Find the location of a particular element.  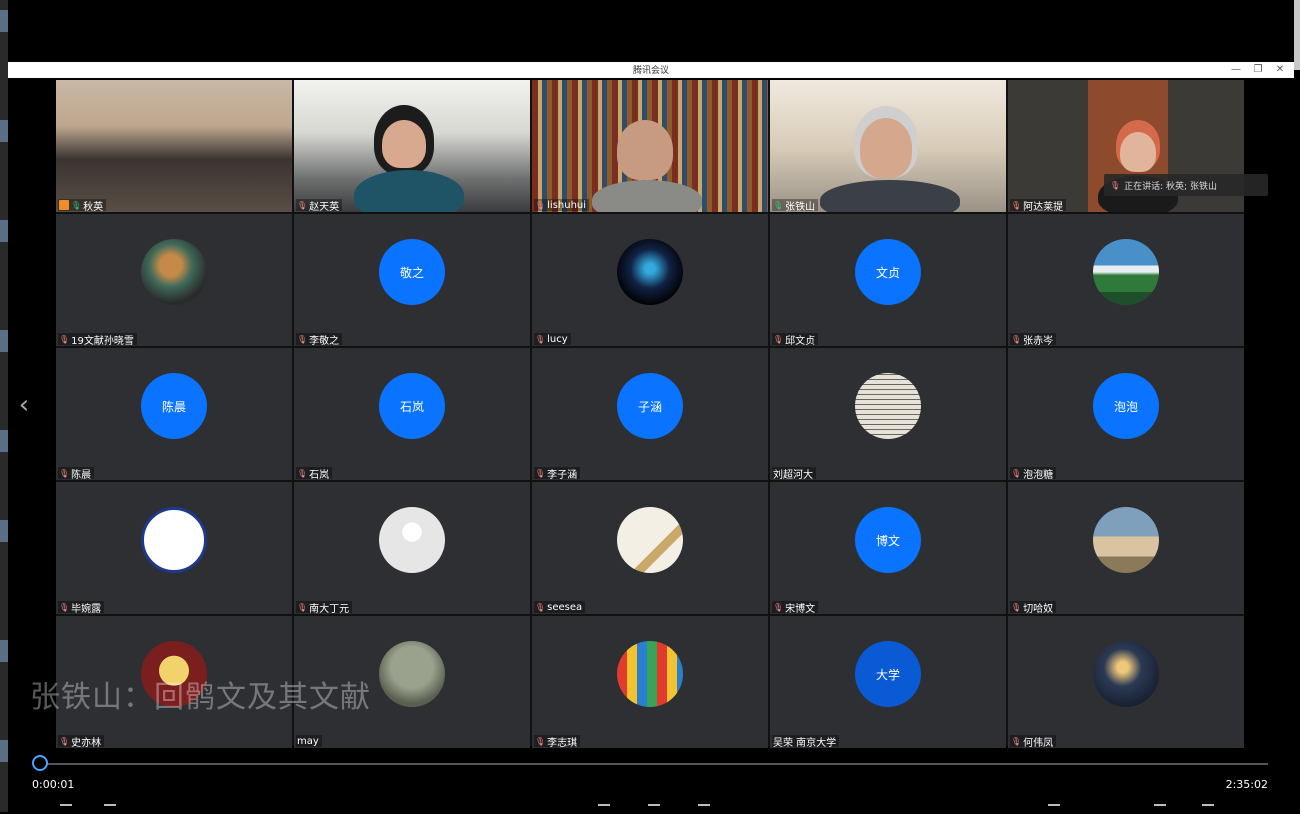

minimize-icon: — is located at coordinates (1236, 70).